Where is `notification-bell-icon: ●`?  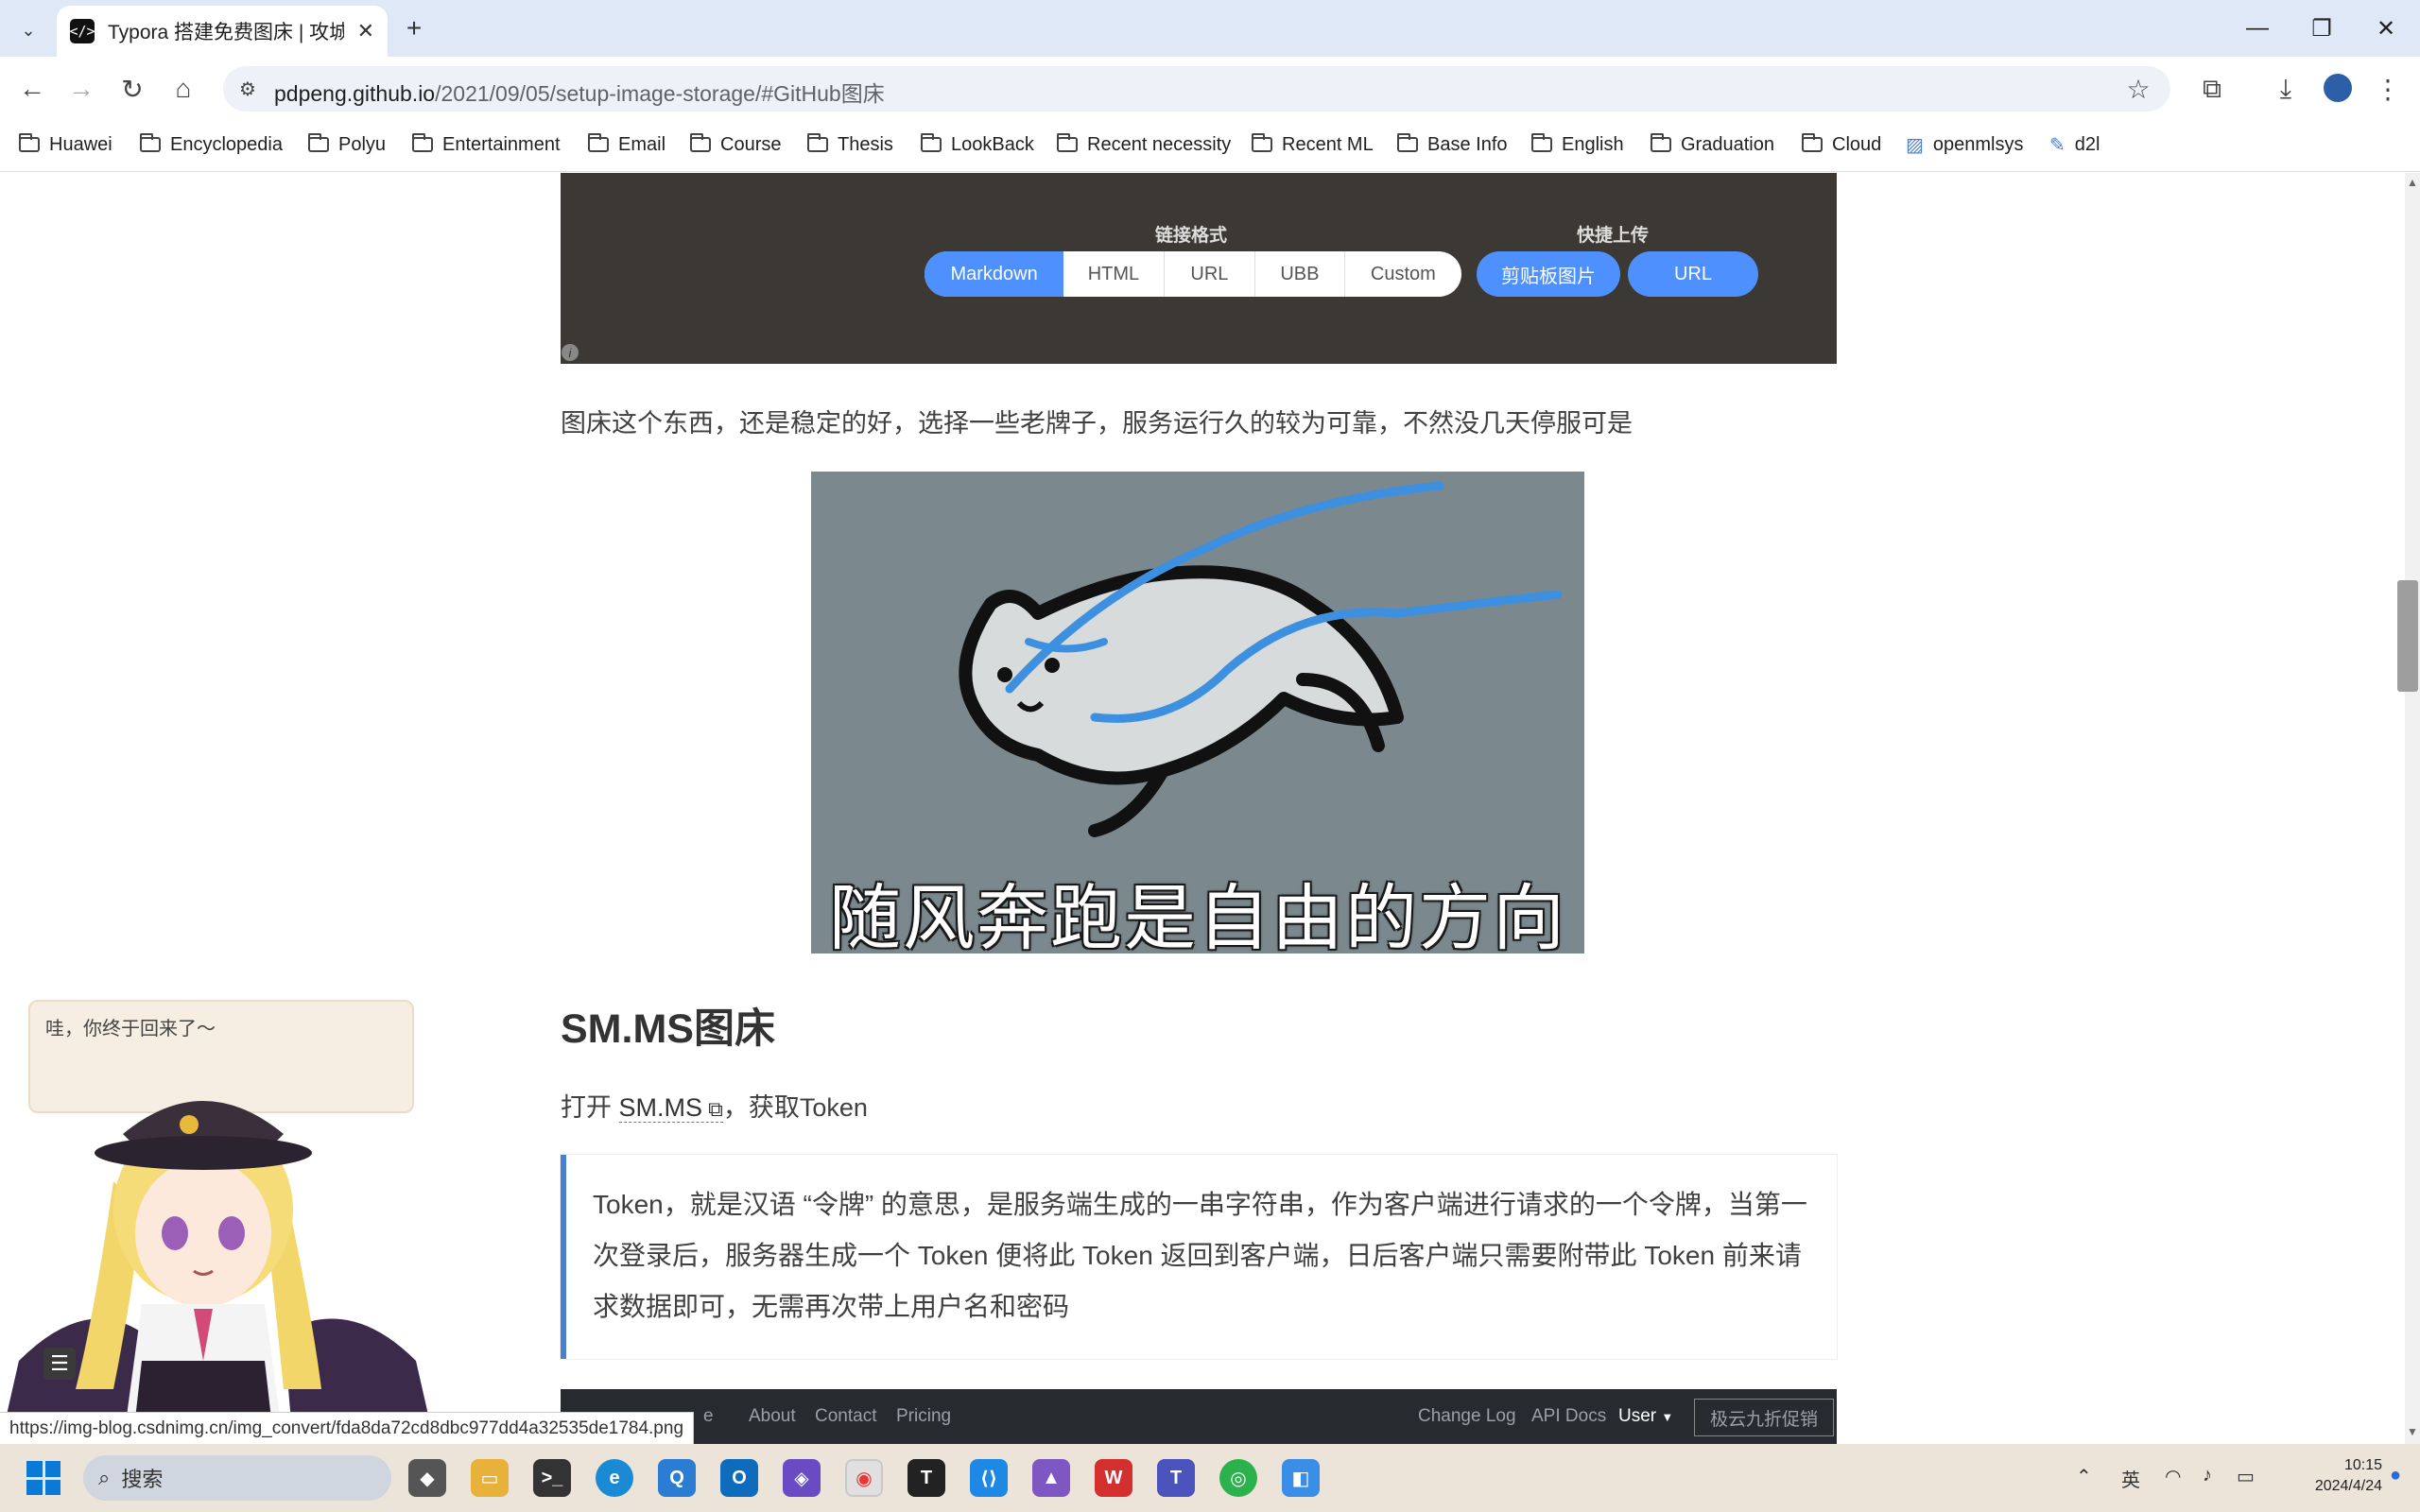 notification-bell-icon: ● is located at coordinates (2395, 1475).